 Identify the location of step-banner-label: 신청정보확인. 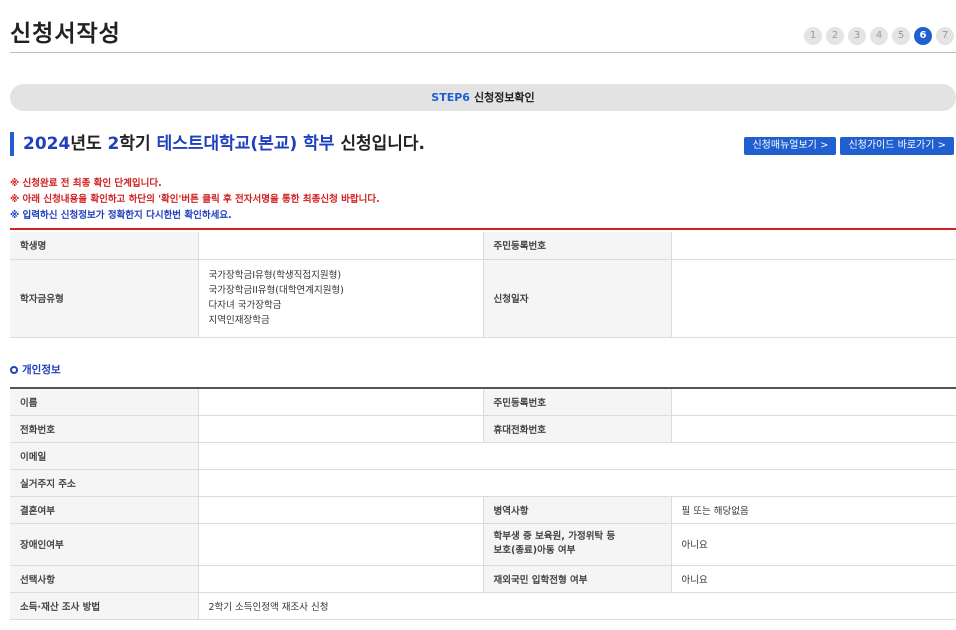
(504, 97).